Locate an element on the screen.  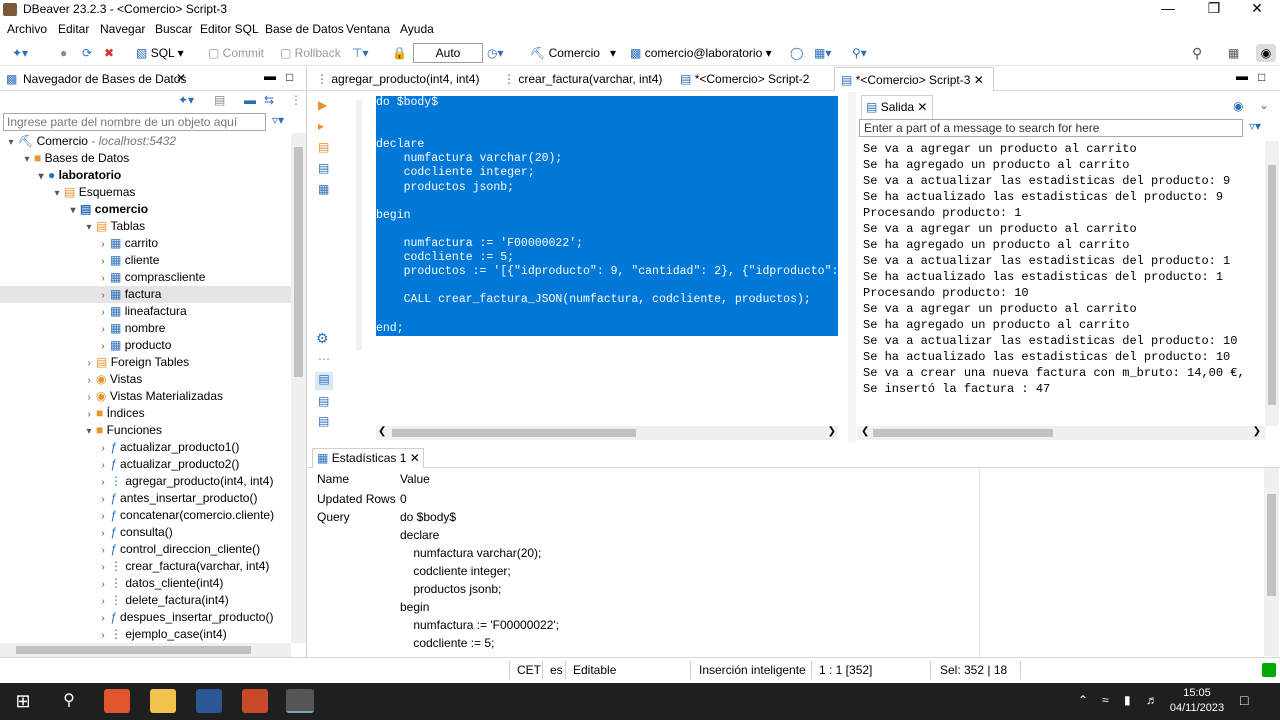
stats-tab: ▦ Estadísticas 1 ✕ is located at coordinates (368, 458).